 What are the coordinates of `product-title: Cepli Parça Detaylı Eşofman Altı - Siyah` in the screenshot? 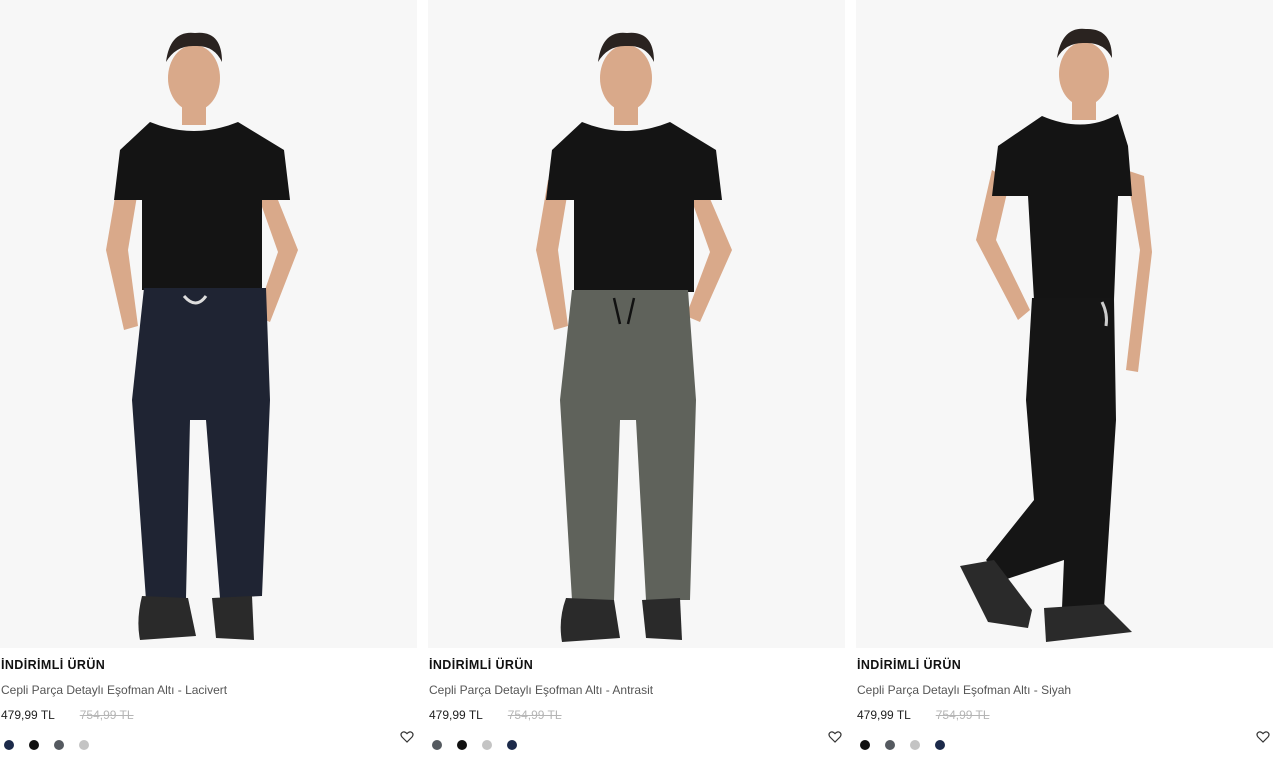 It's located at (964, 690).